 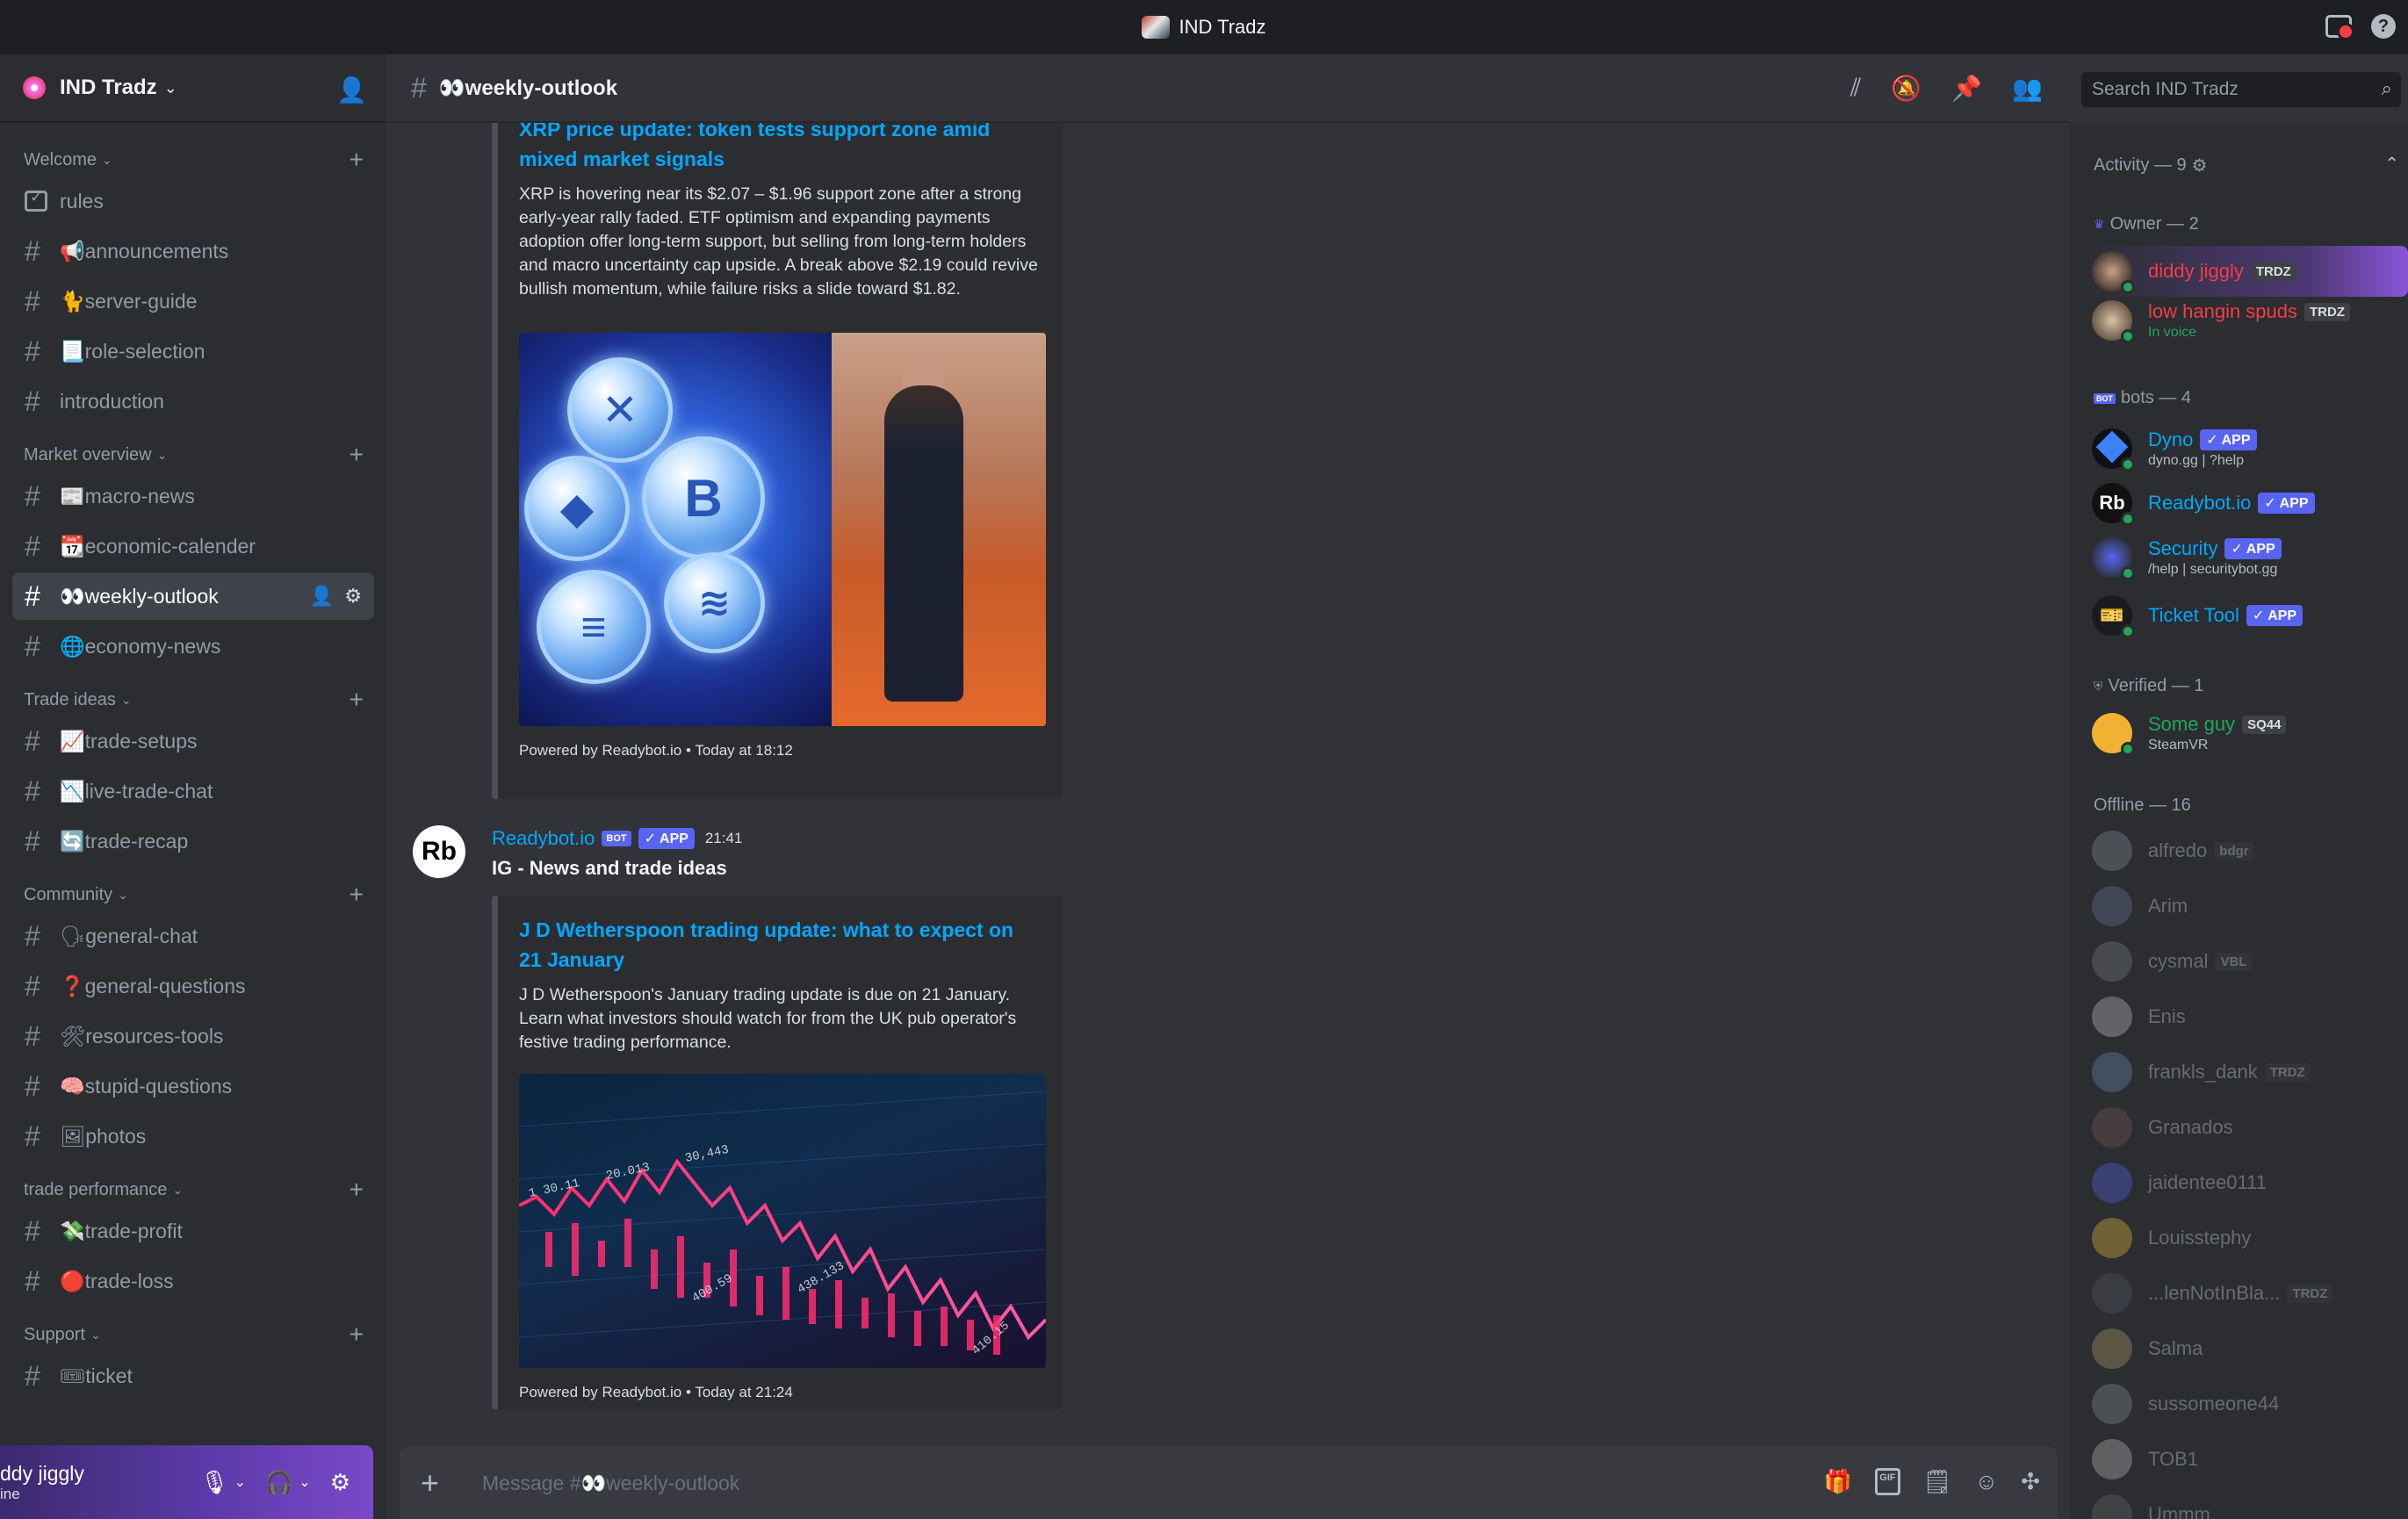 I want to click on chevron-up-icon: ⌃, so click(x=2391, y=164).